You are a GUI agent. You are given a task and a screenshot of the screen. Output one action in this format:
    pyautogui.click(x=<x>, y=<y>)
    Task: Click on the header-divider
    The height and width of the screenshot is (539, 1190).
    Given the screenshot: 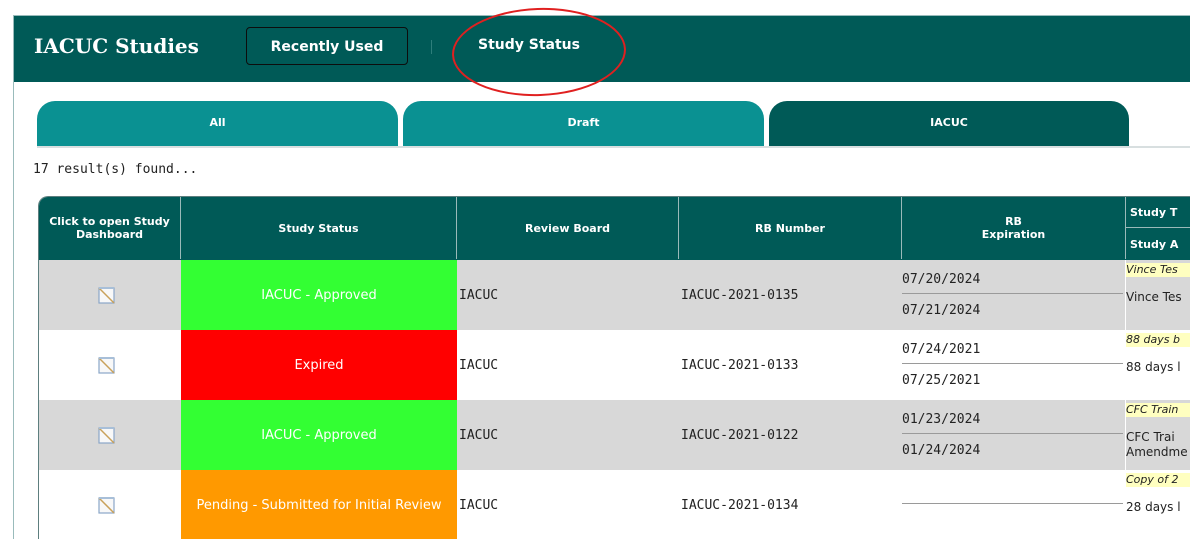 What is the action you would take?
    pyautogui.click(x=431, y=47)
    